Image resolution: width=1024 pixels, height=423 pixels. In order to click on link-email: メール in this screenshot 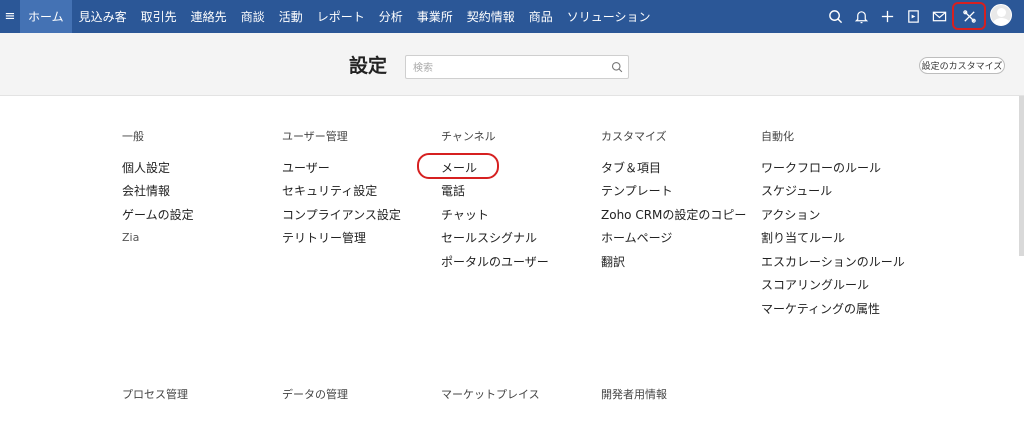, I will do `click(459, 167)`.